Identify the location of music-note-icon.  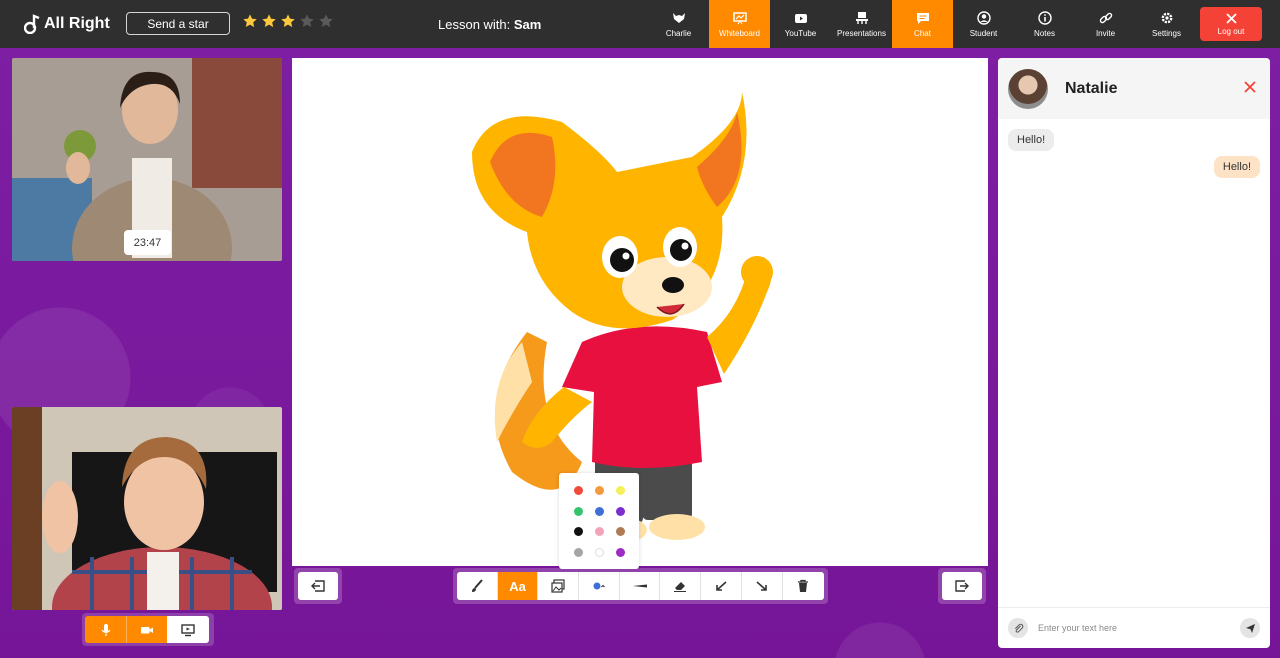
(32, 24).